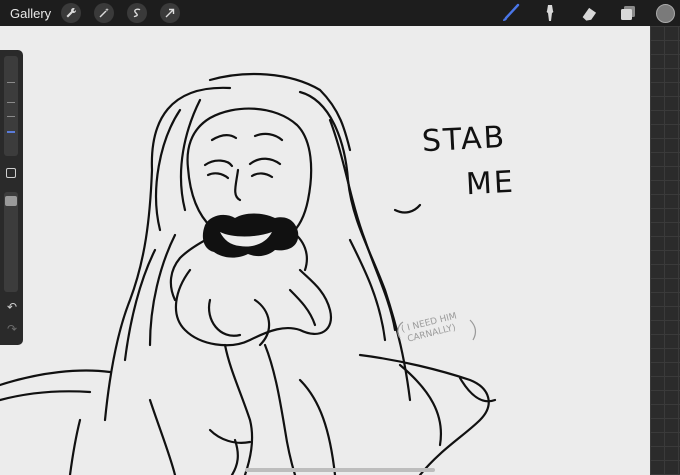 This screenshot has height=475, width=680. What do you see at coordinates (665, 13) in the screenshot?
I see `color-picker-button` at bounding box center [665, 13].